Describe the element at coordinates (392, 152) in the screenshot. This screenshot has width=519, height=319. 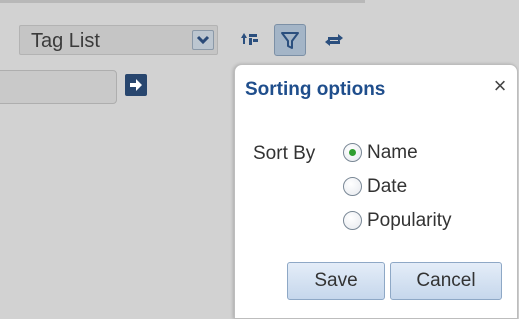
I see `radio-label-name: Name` at that location.